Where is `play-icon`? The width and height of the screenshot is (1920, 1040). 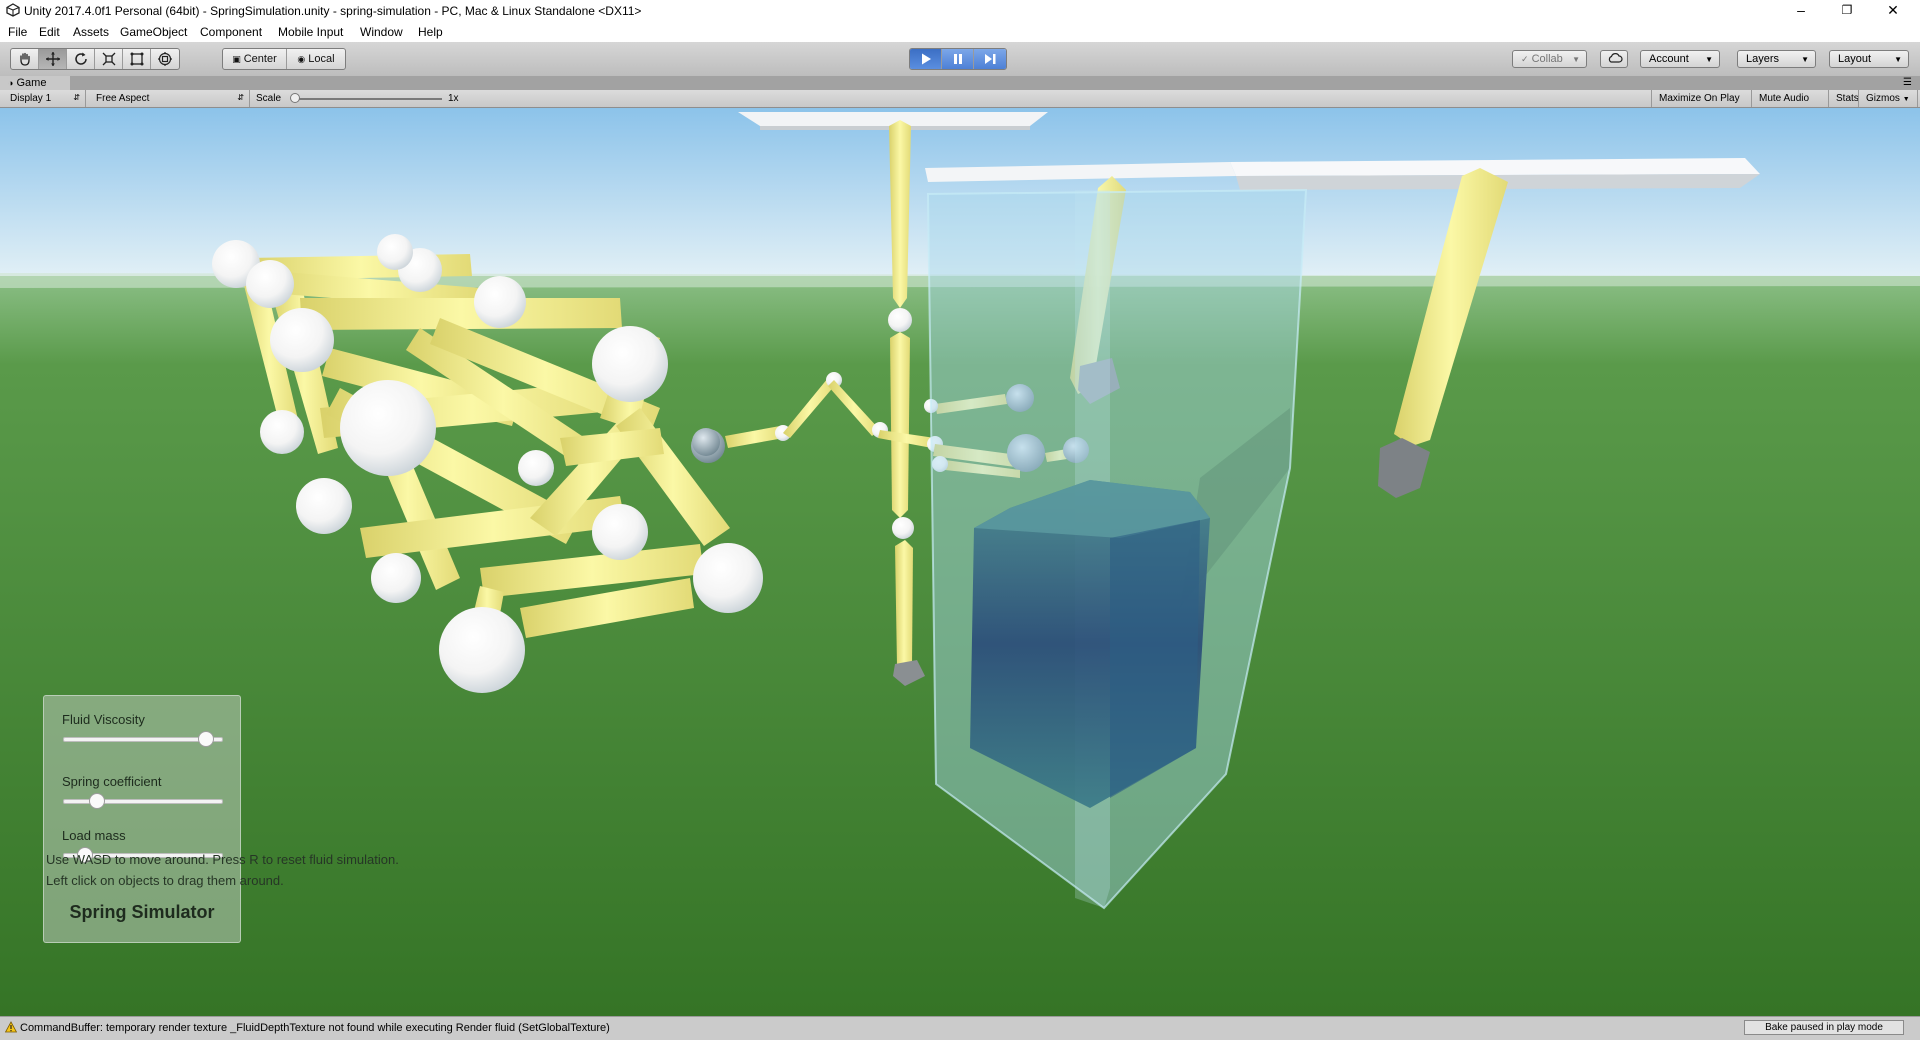
play-icon is located at coordinates (926, 59).